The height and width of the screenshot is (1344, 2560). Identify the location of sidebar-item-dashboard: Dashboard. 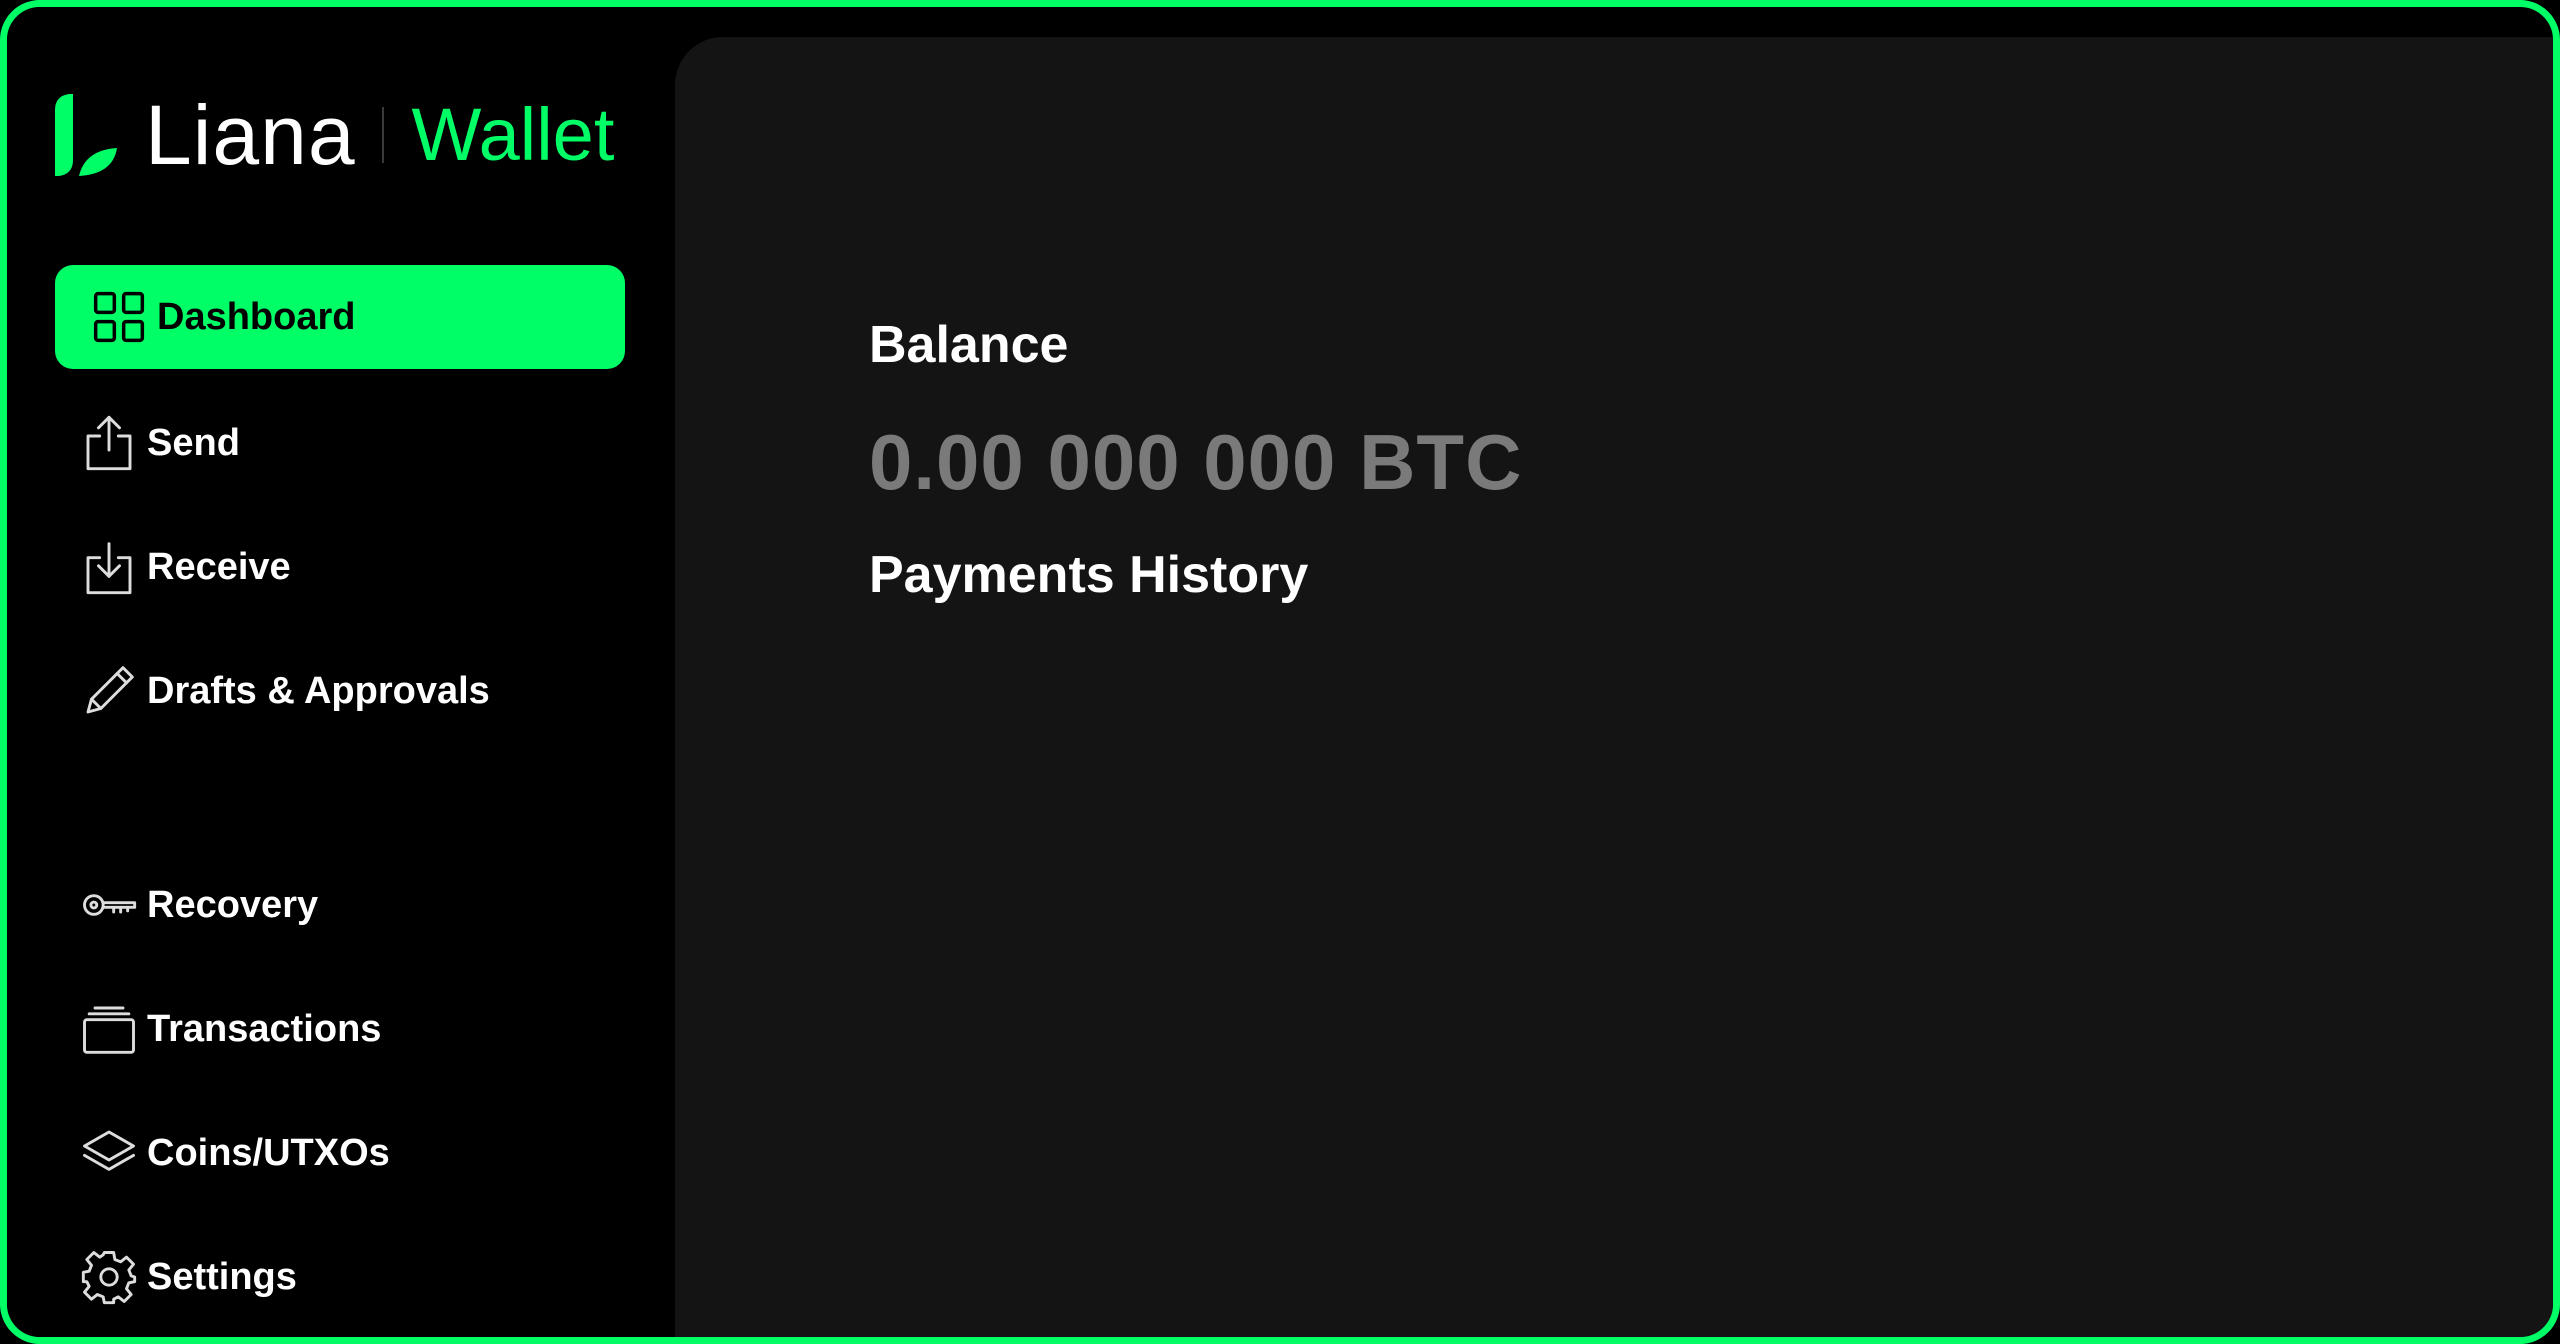
(340, 317).